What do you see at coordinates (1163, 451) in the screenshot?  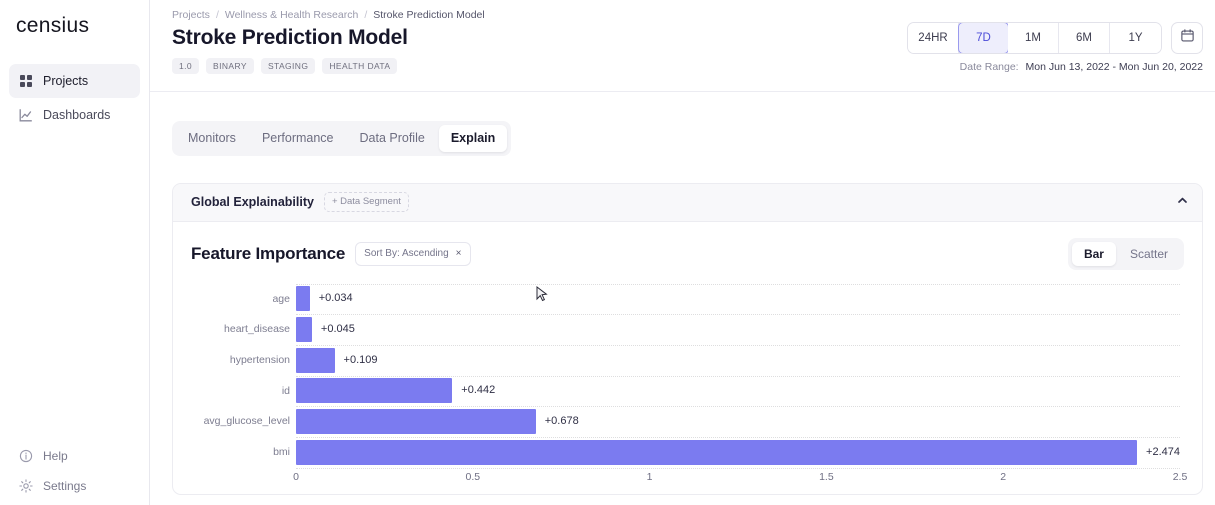 I see `chart-bar-value: +2.474` at bounding box center [1163, 451].